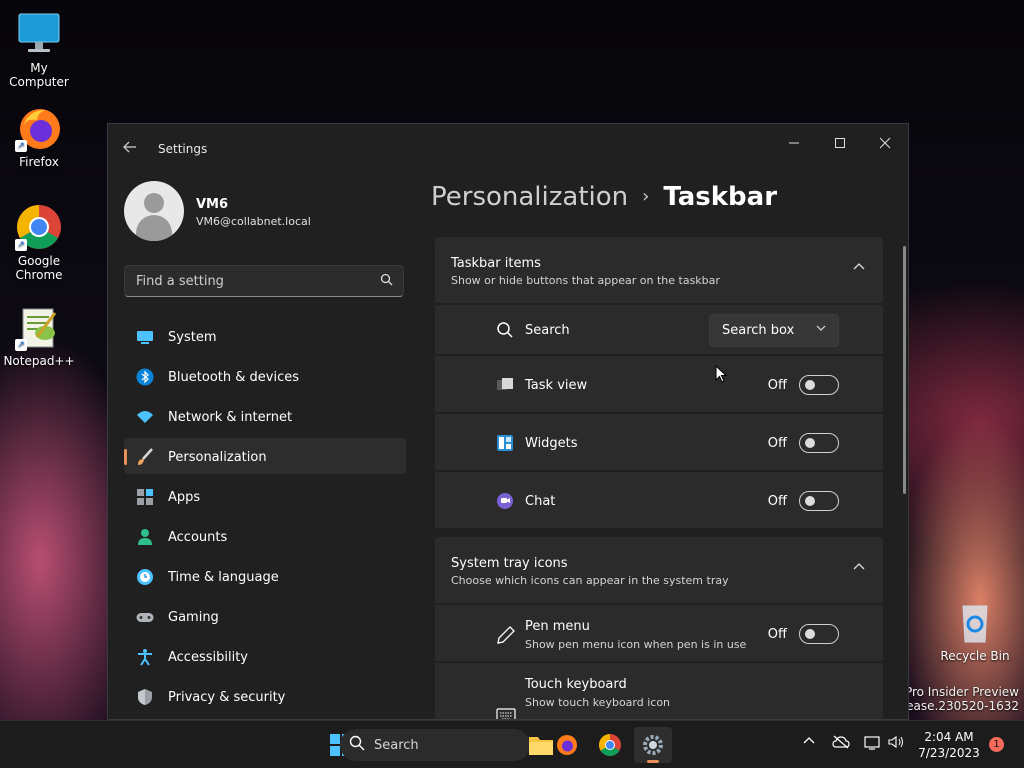  I want to click on desktop-icon-label: Google Chrome, so click(39, 268).